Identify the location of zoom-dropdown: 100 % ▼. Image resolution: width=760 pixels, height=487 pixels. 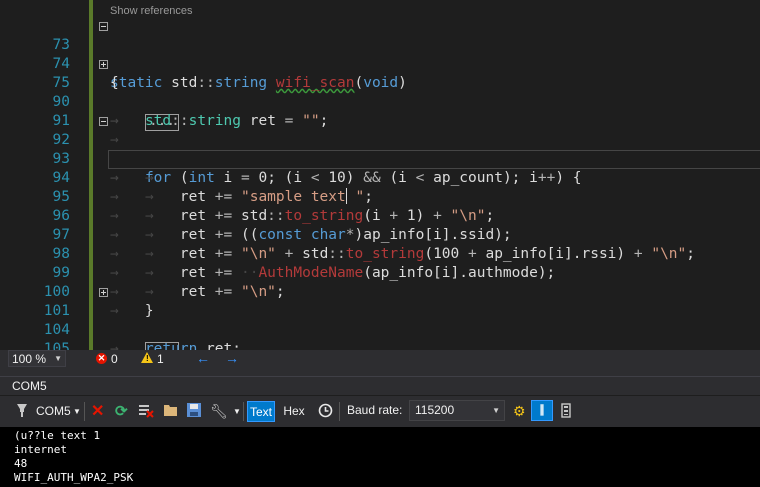
(37, 358).